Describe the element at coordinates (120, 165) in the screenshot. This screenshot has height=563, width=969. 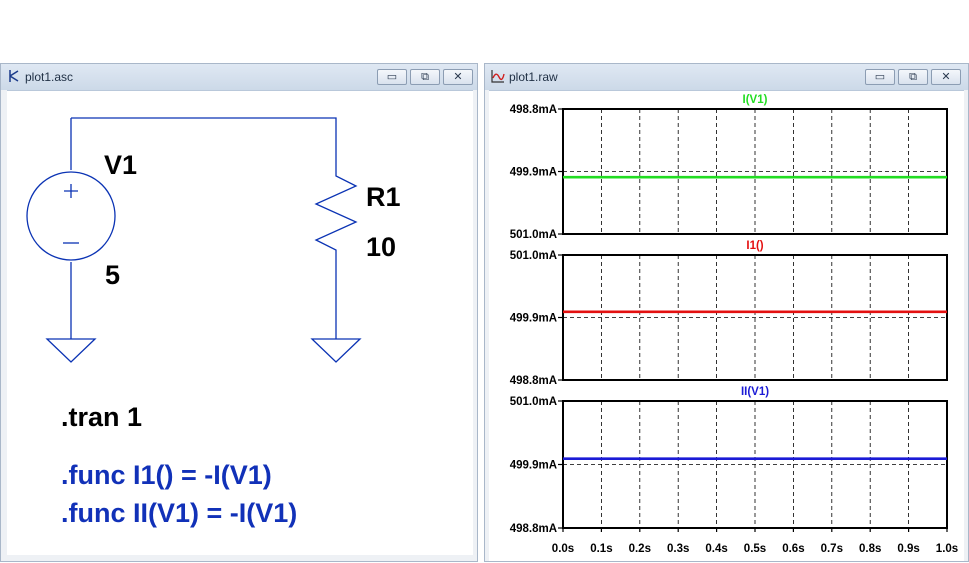
I see `v1-ref-label: V1` at that location.